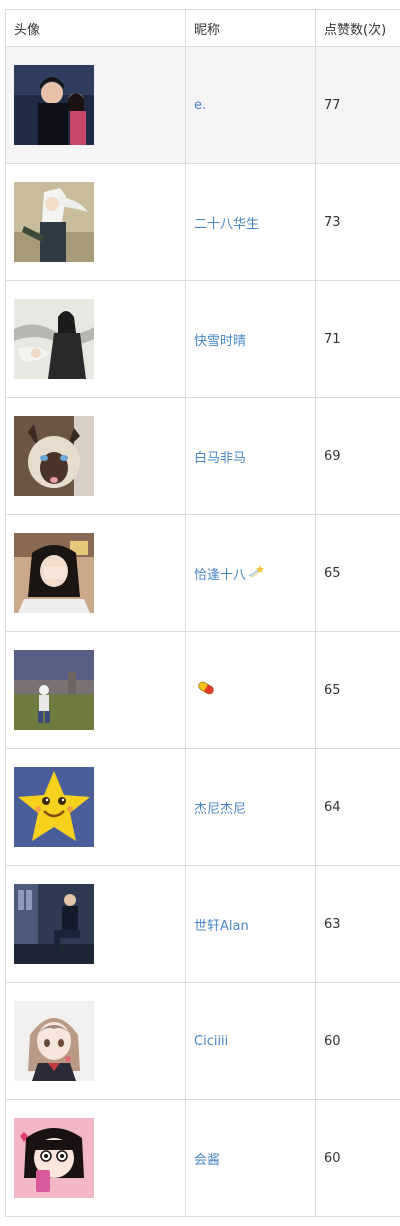 The height and width of the screenshot is (1226, 400). I want to click on table-row: 会酱 60, so click(202, 1158).